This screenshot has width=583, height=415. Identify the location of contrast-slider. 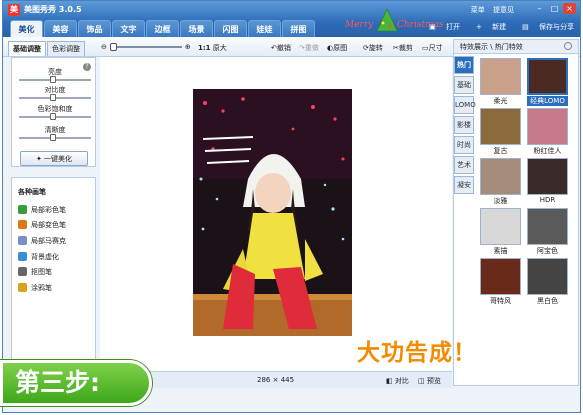
(55, 97).